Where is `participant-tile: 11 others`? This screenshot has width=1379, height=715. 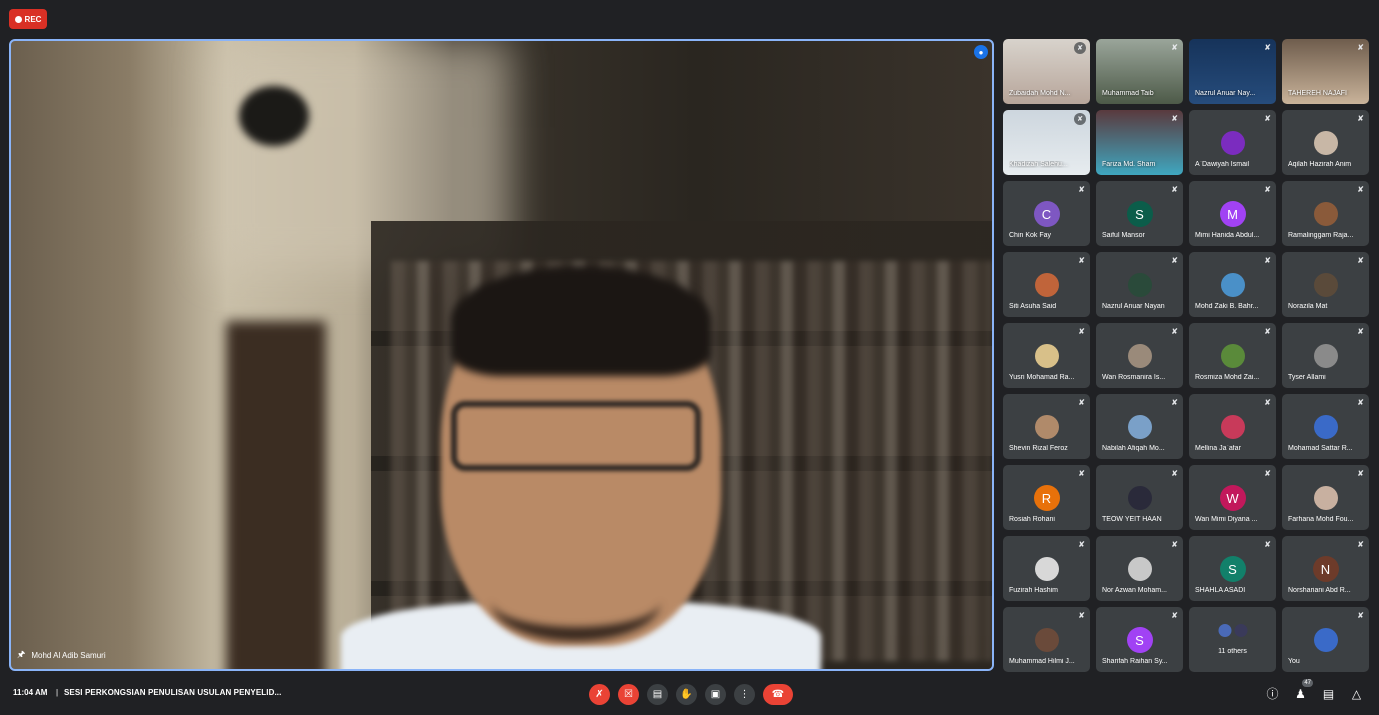
participant-tile: 11 others is located at coordinates (1232, 639).